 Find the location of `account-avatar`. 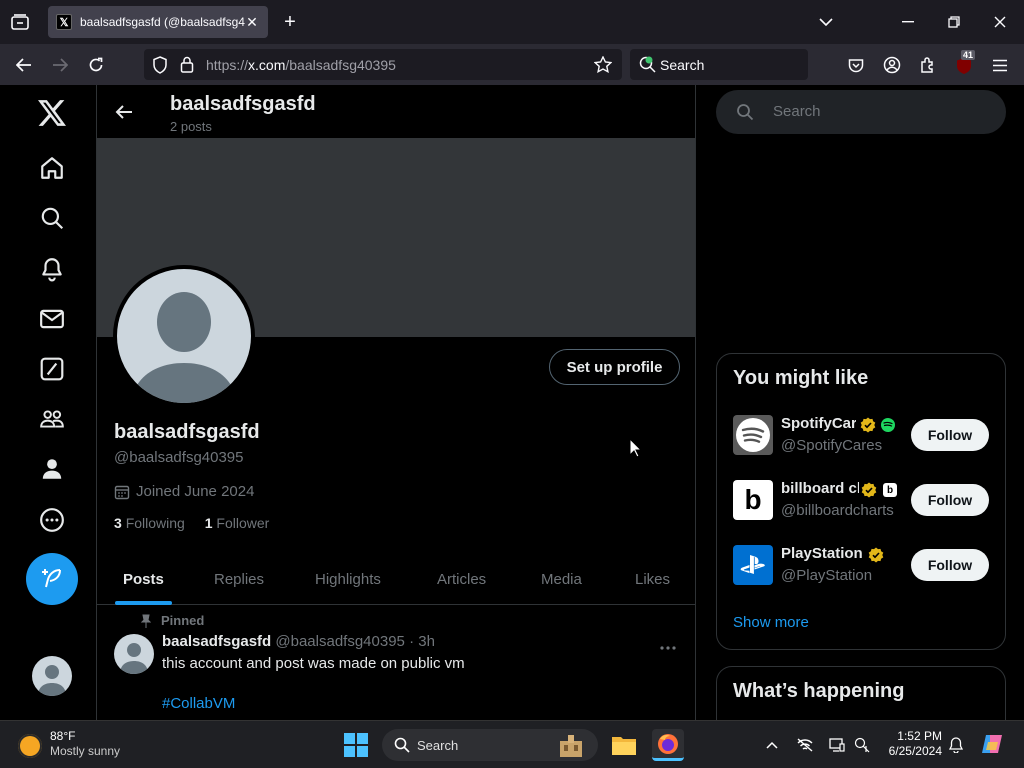

account-avatar is located at coordinates (52, 676).